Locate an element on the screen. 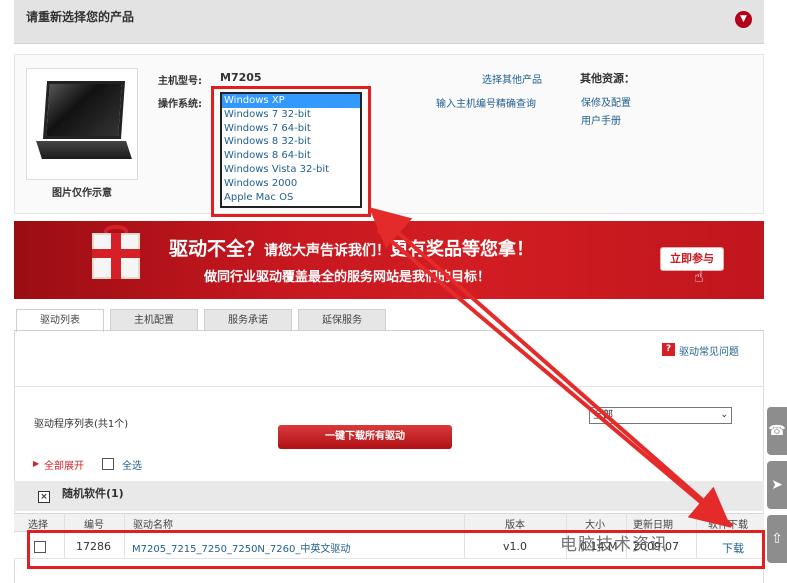  product-image is located at coordinates (82, 124).